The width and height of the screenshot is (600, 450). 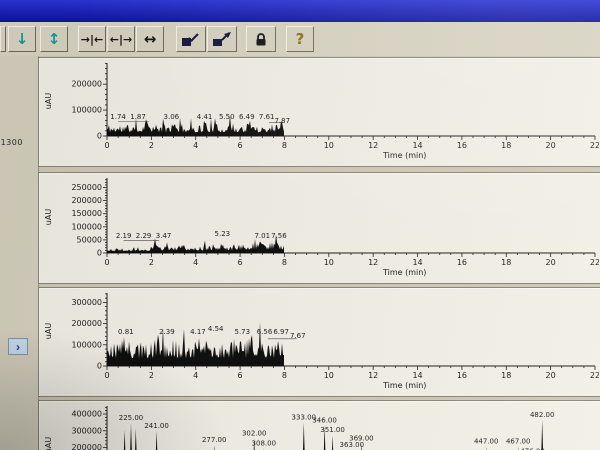 I want to click on peak-label: 3.06, so click(x=172, y=117).